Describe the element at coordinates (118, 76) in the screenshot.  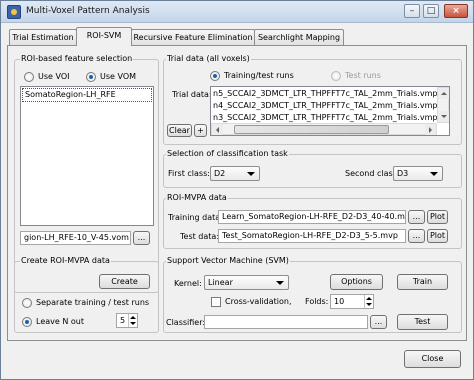
I see `use-vom-label: Use VOM` at that location.